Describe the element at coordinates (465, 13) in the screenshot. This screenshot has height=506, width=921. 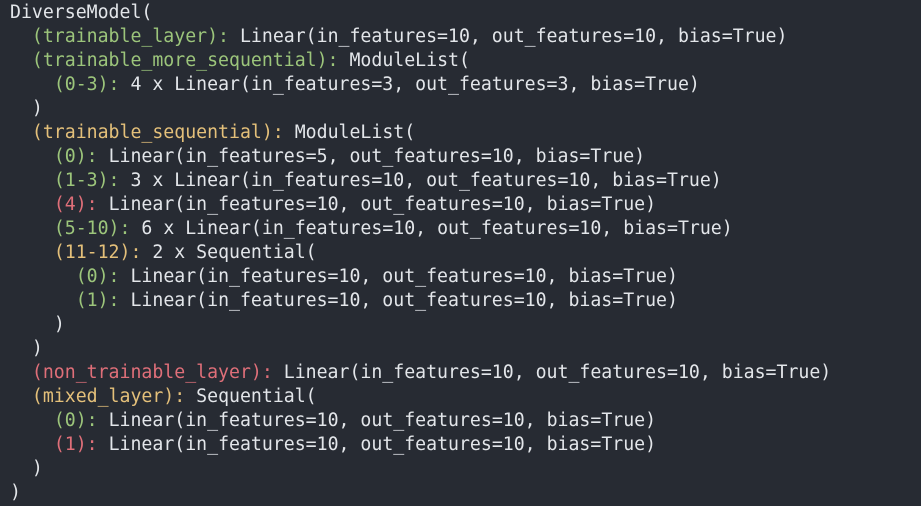
I see `code-line: DiverseModel(` at that location.